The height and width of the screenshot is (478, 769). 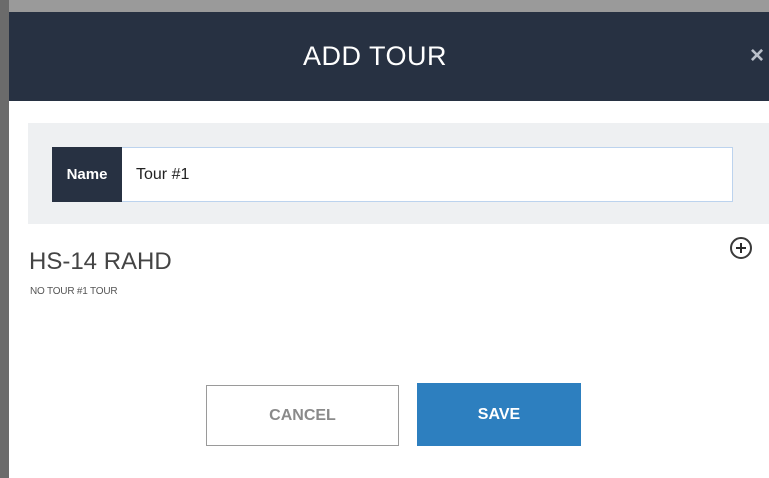 I want to click on plus-circle-icon, so click(x=741, y=248).